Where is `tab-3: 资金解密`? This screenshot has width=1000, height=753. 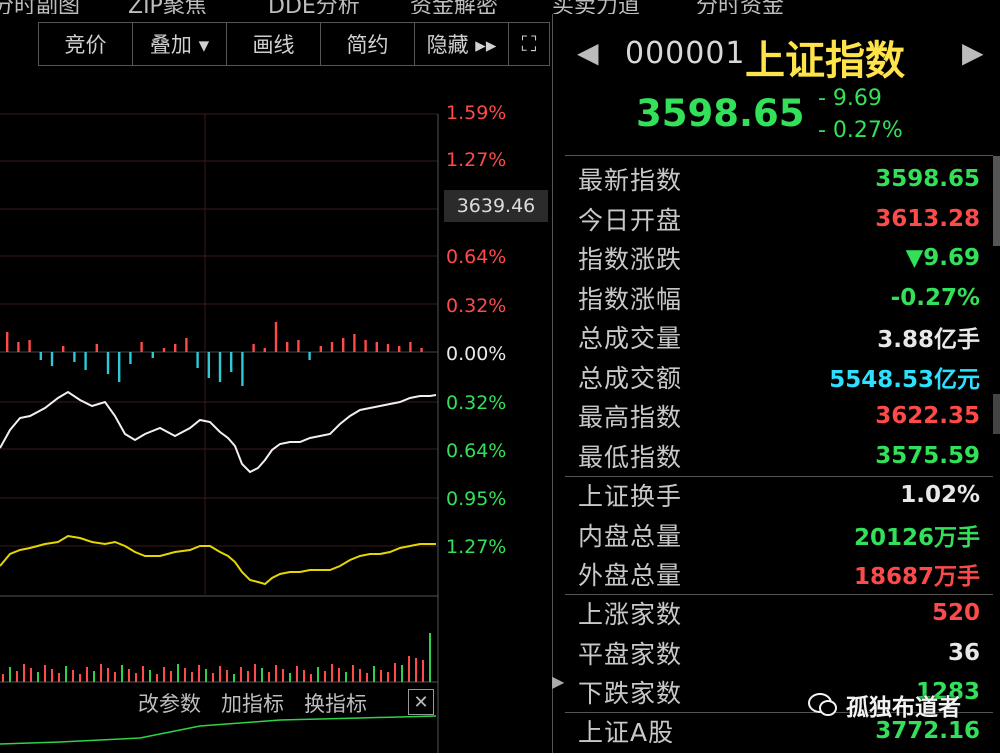 tab-3: 资金解密 is located at coordinates (454, 7).